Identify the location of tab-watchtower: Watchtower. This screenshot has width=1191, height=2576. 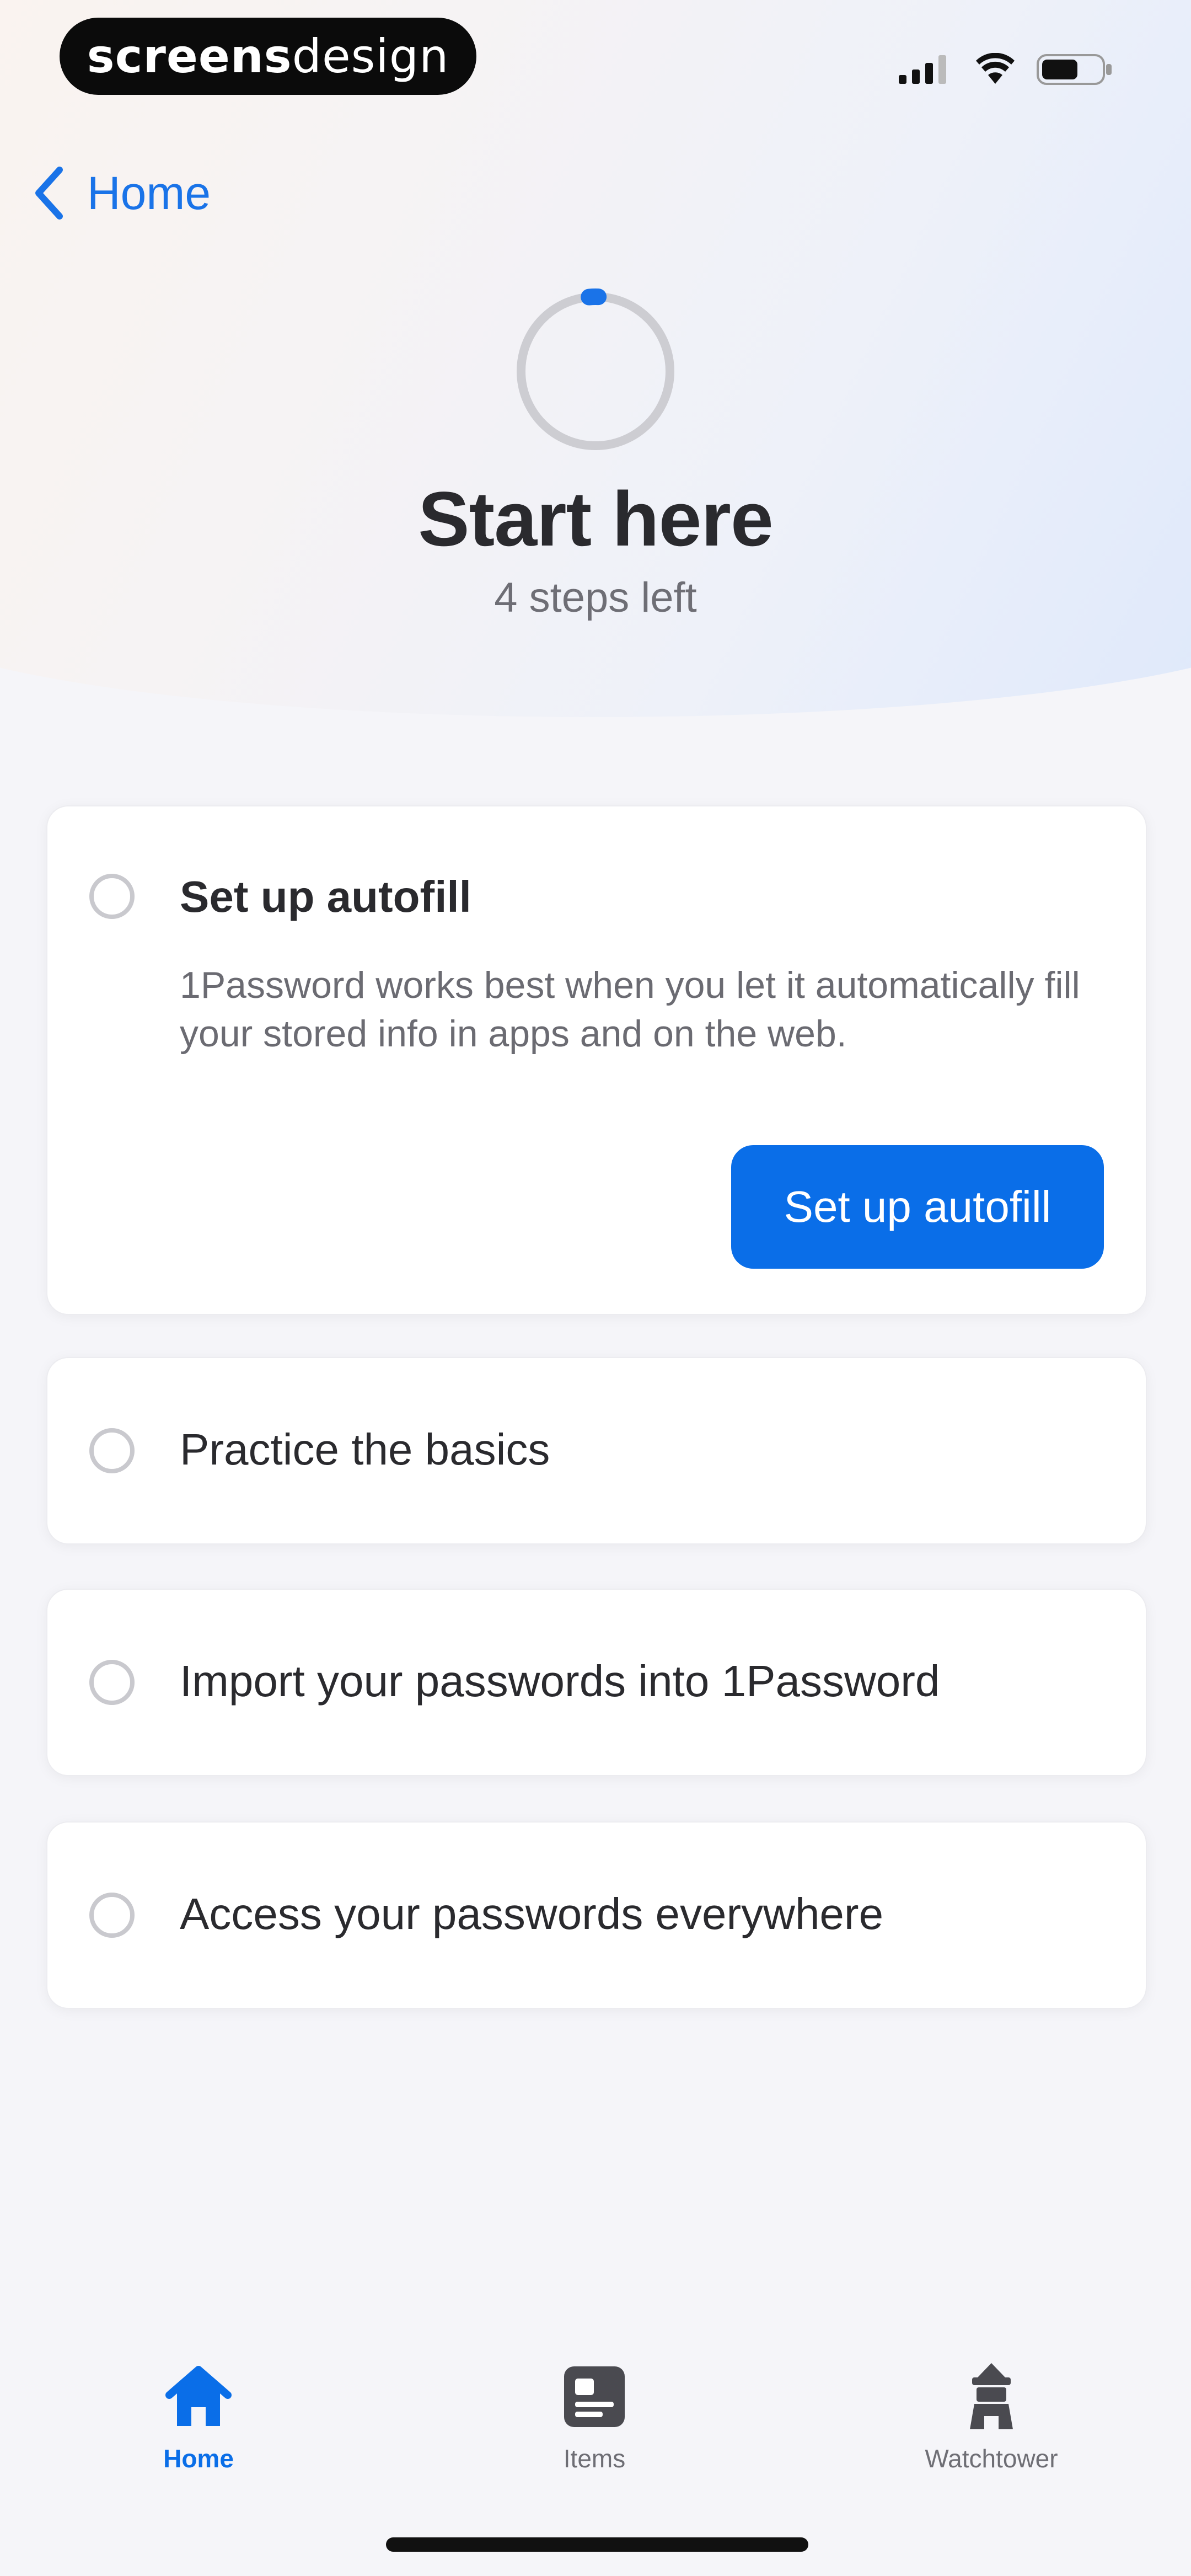
(991, 2417).